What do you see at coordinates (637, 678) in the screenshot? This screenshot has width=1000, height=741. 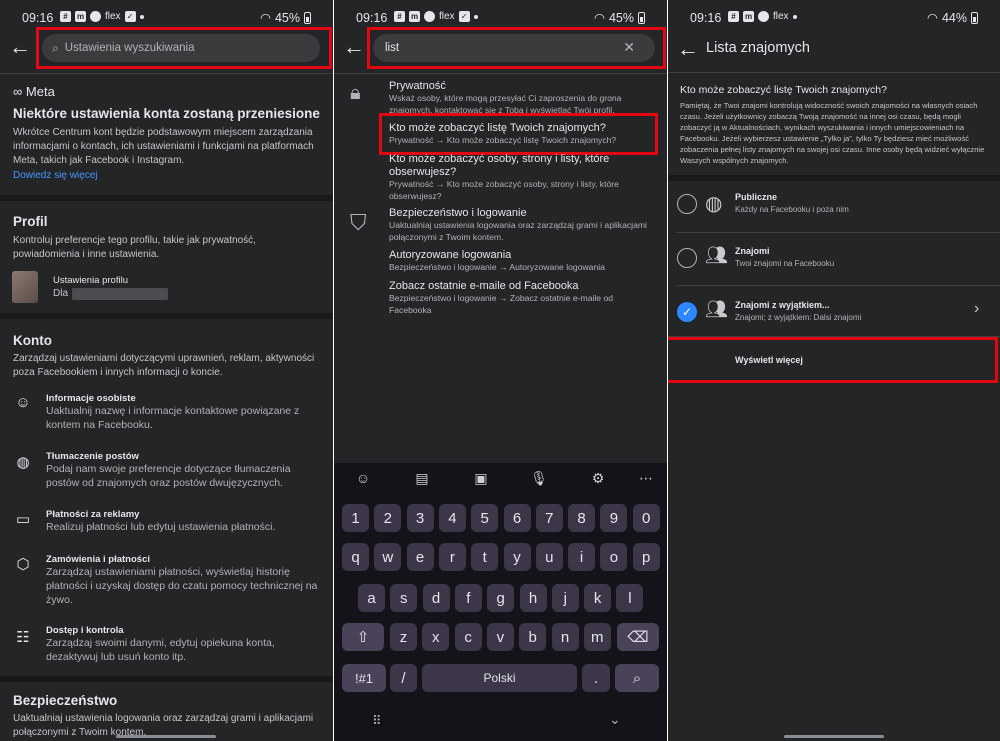 I see `search-key-icon: ⌕` at bounding box center [637, 678].